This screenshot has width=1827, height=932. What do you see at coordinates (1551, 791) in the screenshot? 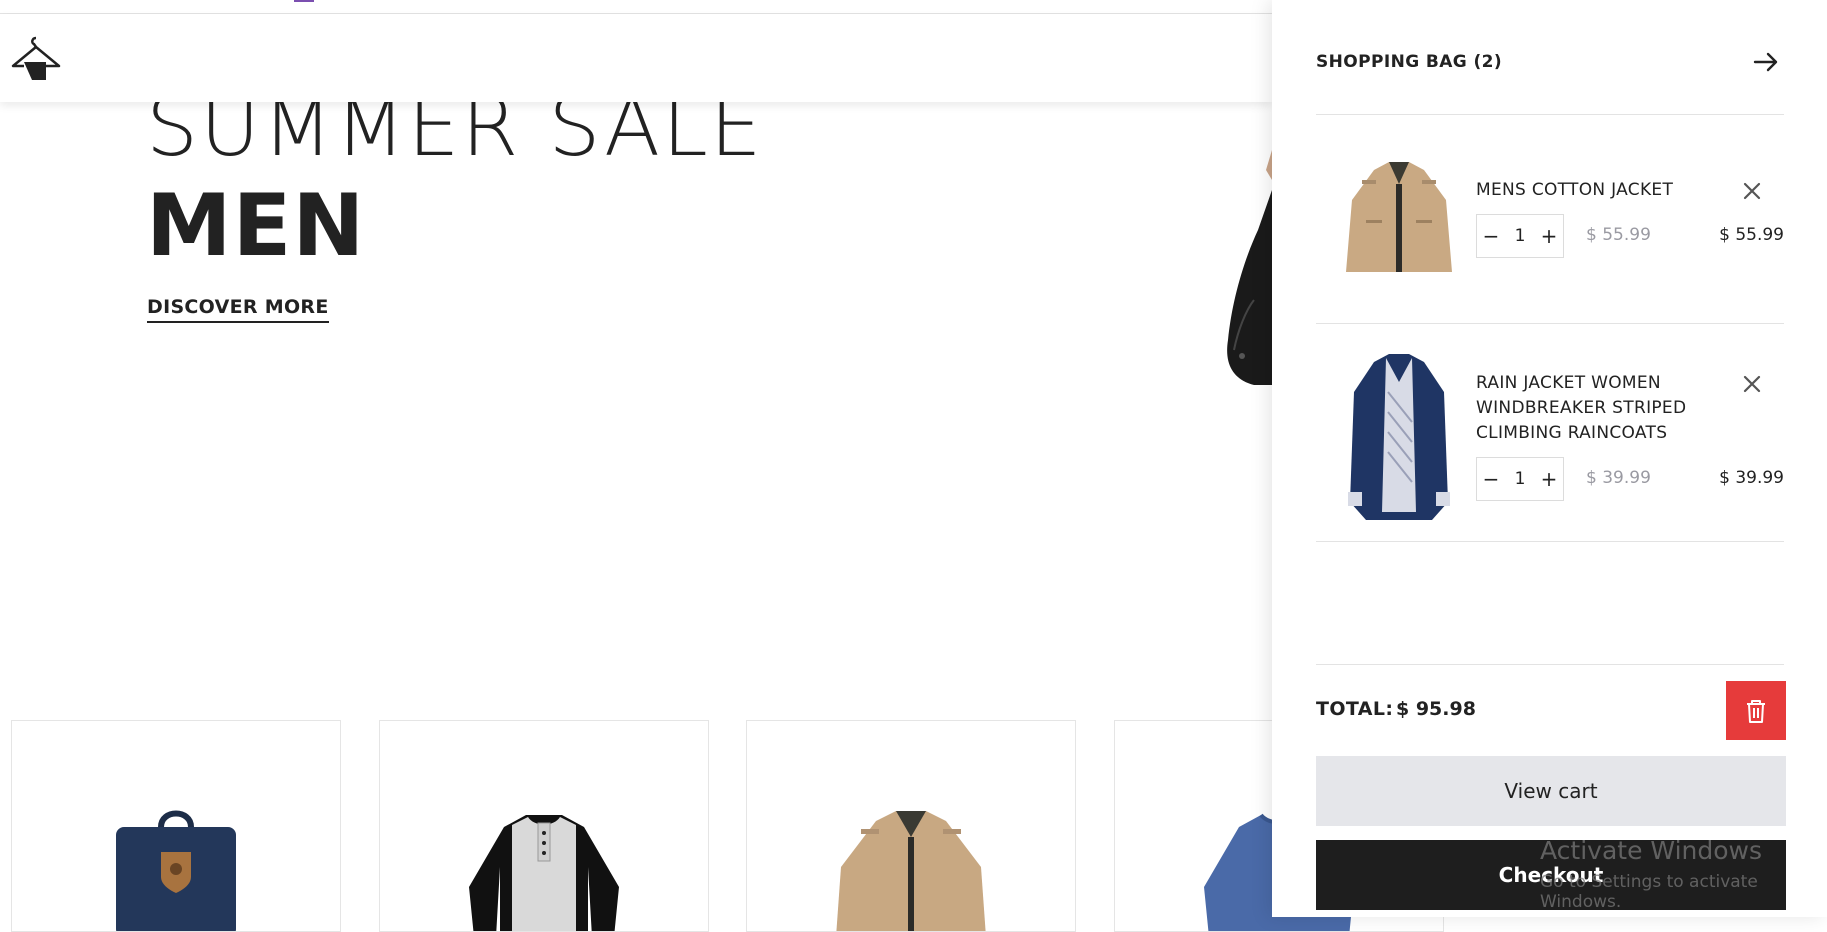
I see `view-cart-button: View cart` at bounding box center [1551, 791].